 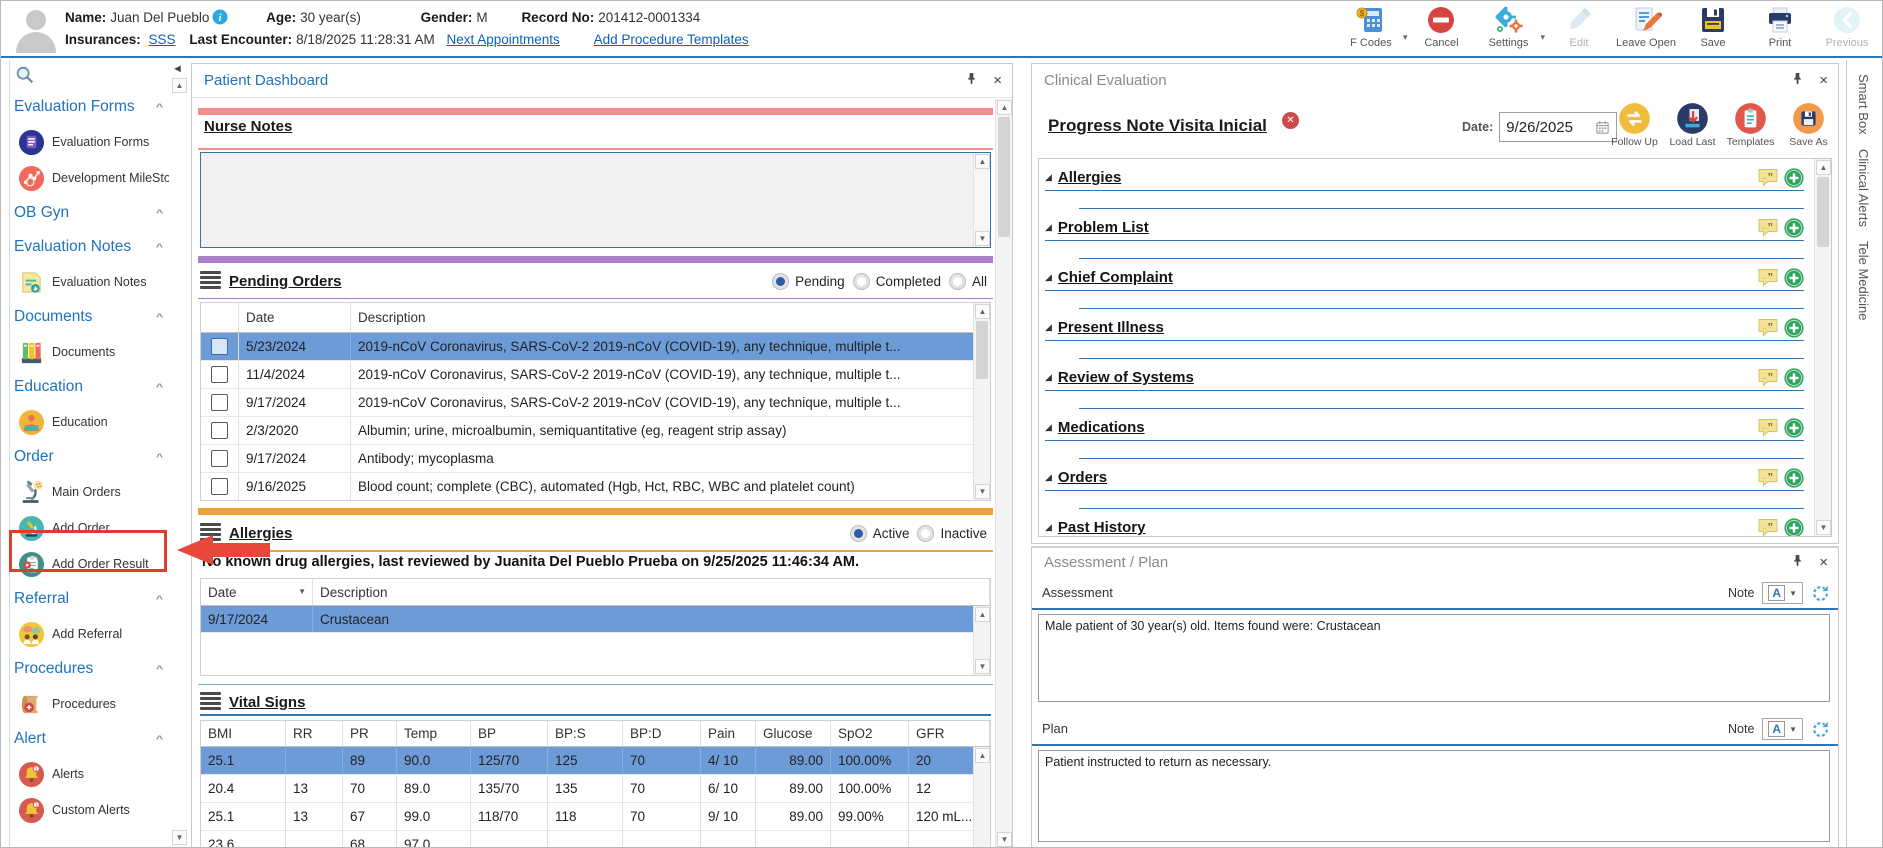 What do you see at coordinates (179, 837) in the screenshot?
I see `sidebar-scroll-down-icon: ▼` at bounding box center [179, 837].